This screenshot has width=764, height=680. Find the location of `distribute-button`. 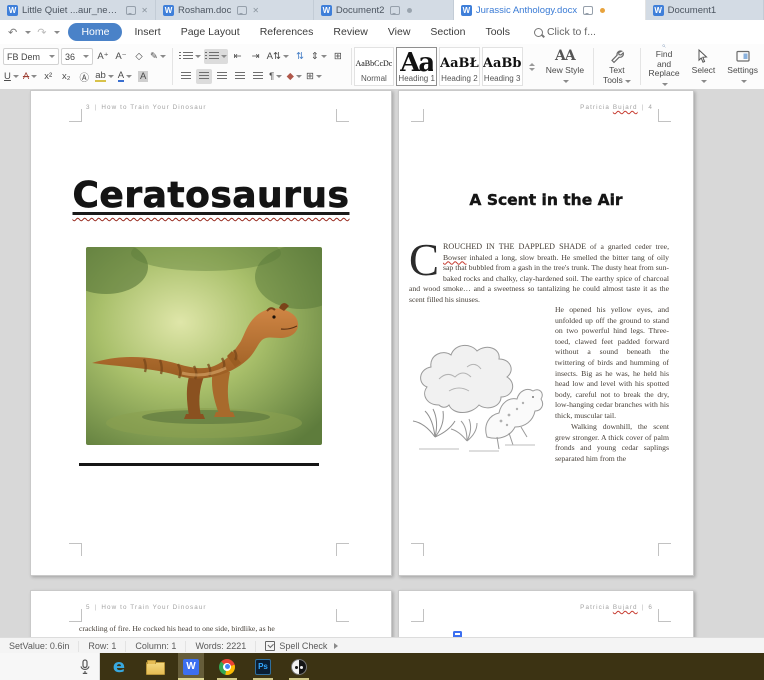

distribute-button is located at coordinates (258, 76).